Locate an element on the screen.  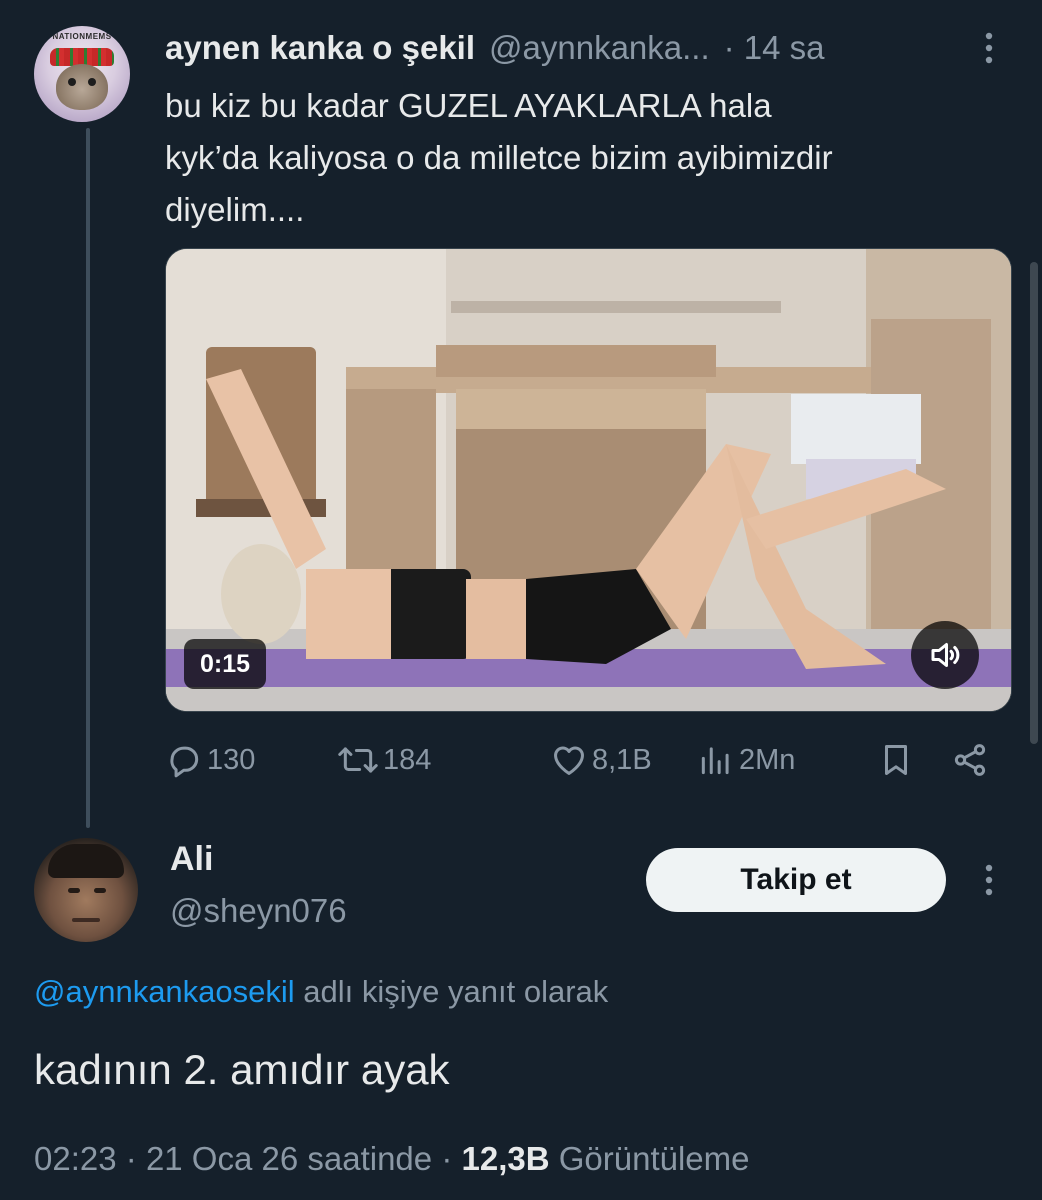
reply-button: 130 is located at coordinates (210, 760).